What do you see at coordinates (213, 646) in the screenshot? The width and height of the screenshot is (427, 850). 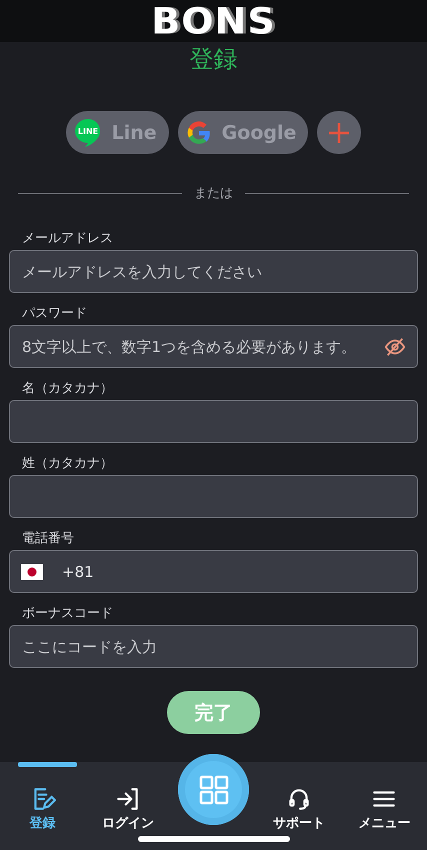 I see `input-field: ここにコードを入力` at bounding box center [213, 646].